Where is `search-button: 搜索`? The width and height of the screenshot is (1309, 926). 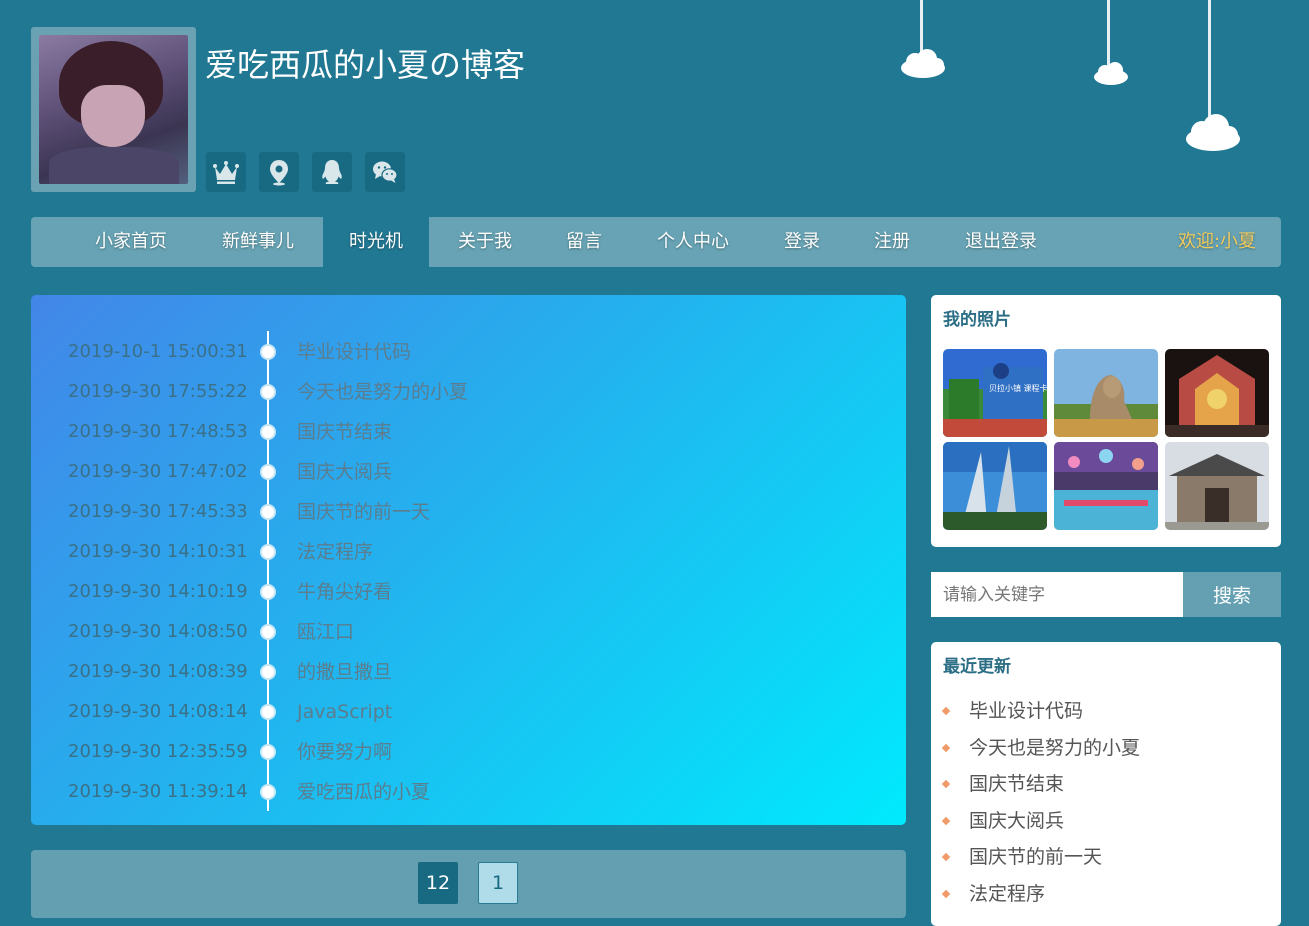 search-button: 搜索 is located at coordinates (1232, 594).